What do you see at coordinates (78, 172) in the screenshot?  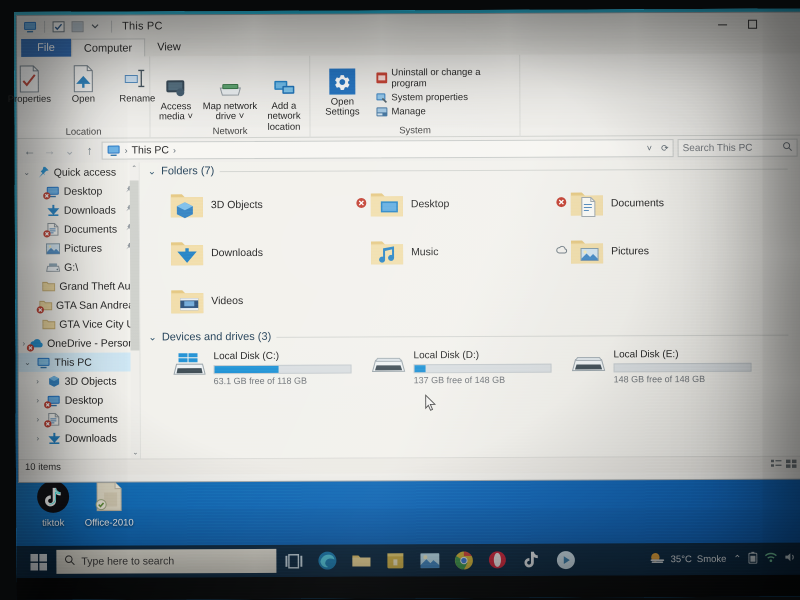 I see `nav-item-quick-access: ⌄ Quick access` at bounding box center [78, 172].